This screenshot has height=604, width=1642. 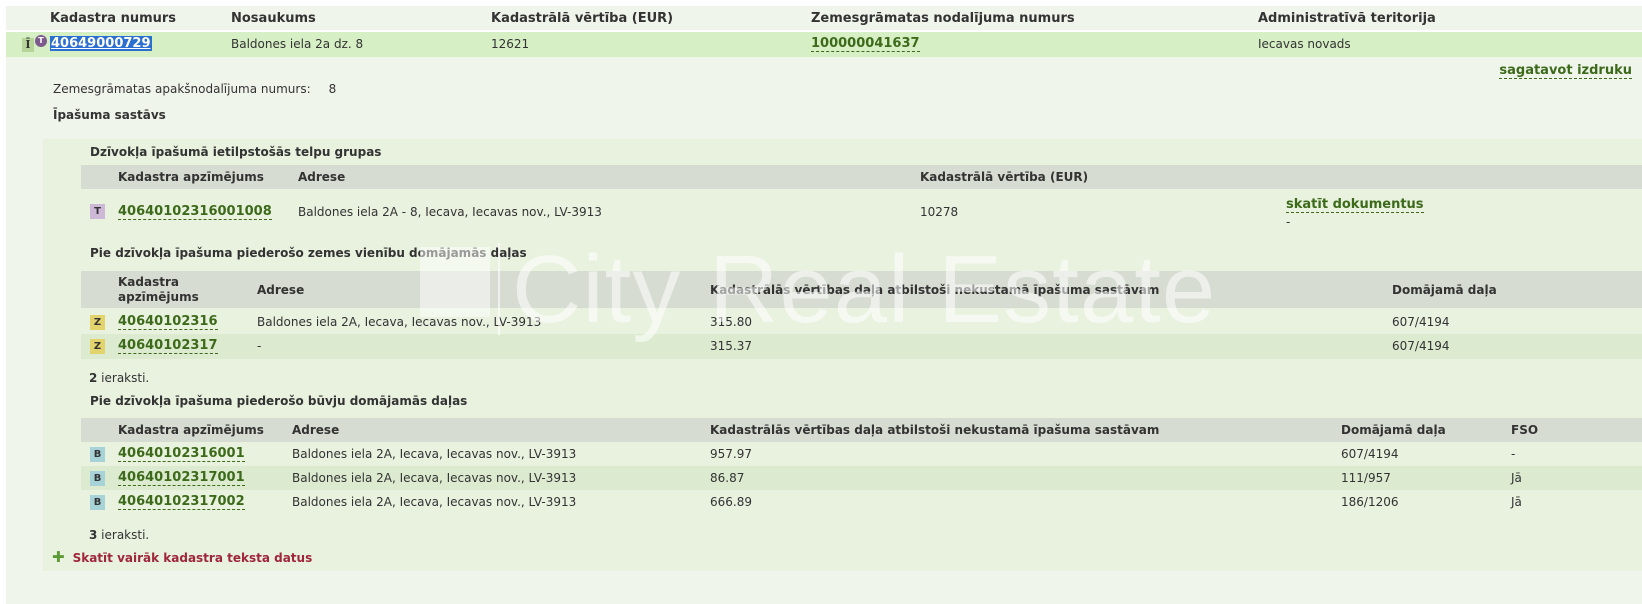 What do you see at coordinates (1513, 454) in the screenshot?
I see `building-fso: -` at bounding box center [1513, 454].